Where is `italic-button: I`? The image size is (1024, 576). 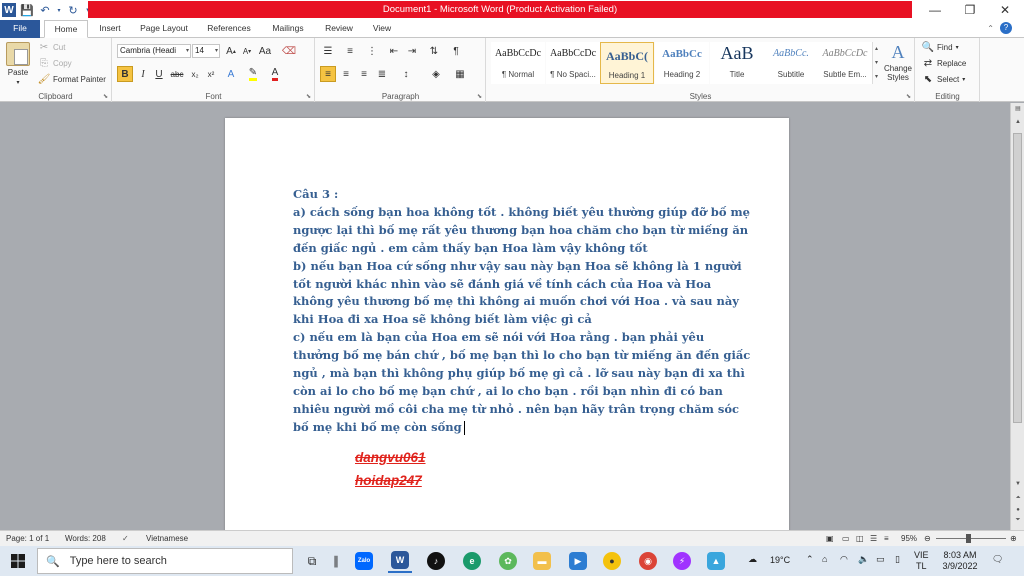
italic-button: I is located at coordinates (143, 74).